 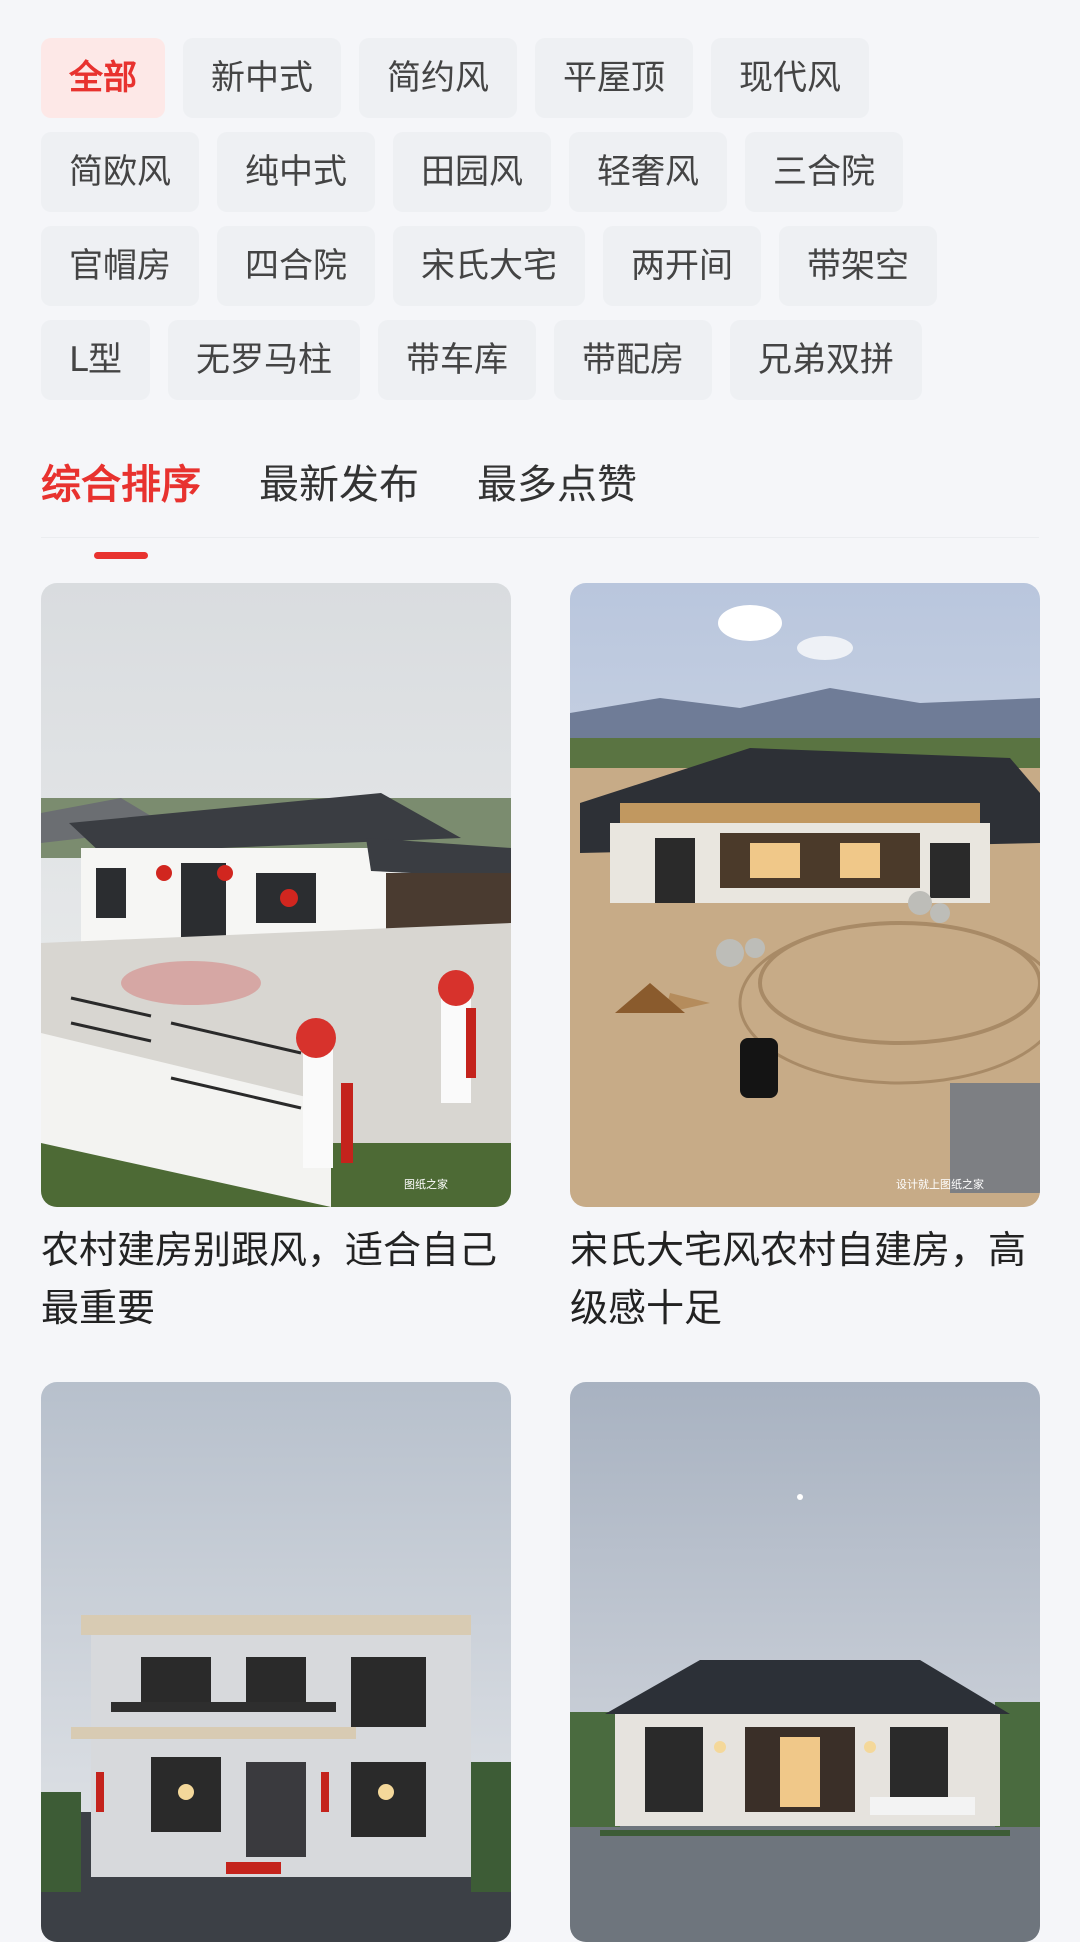 What do you see at coordinates (825, 360) in the screenshot?
I see `chip-twin-semi-detached: 兄弟双拼` at bounding box center [825, 360].